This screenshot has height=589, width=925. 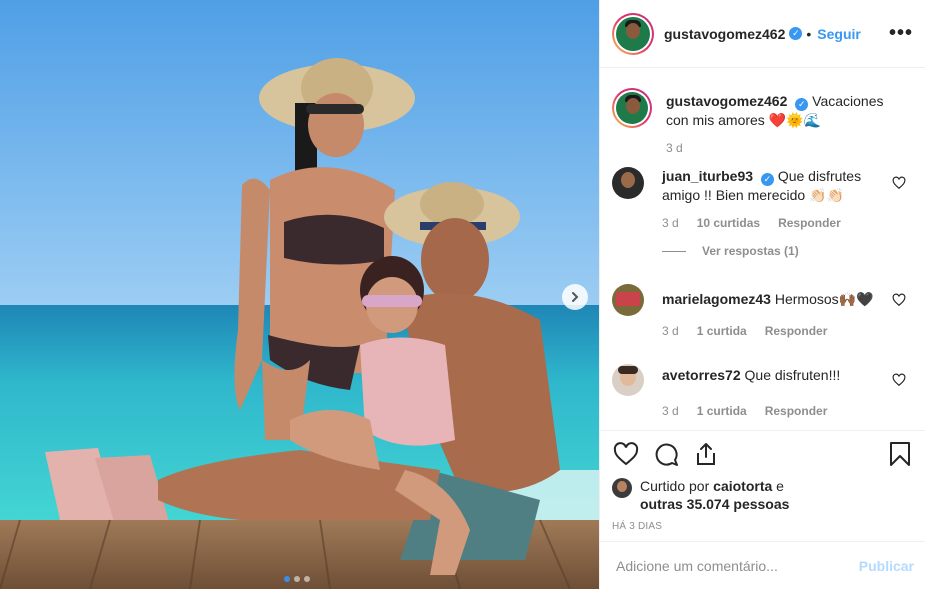 I want to click on comment-likes: 10 curtidas, so click(x=728, y=223).